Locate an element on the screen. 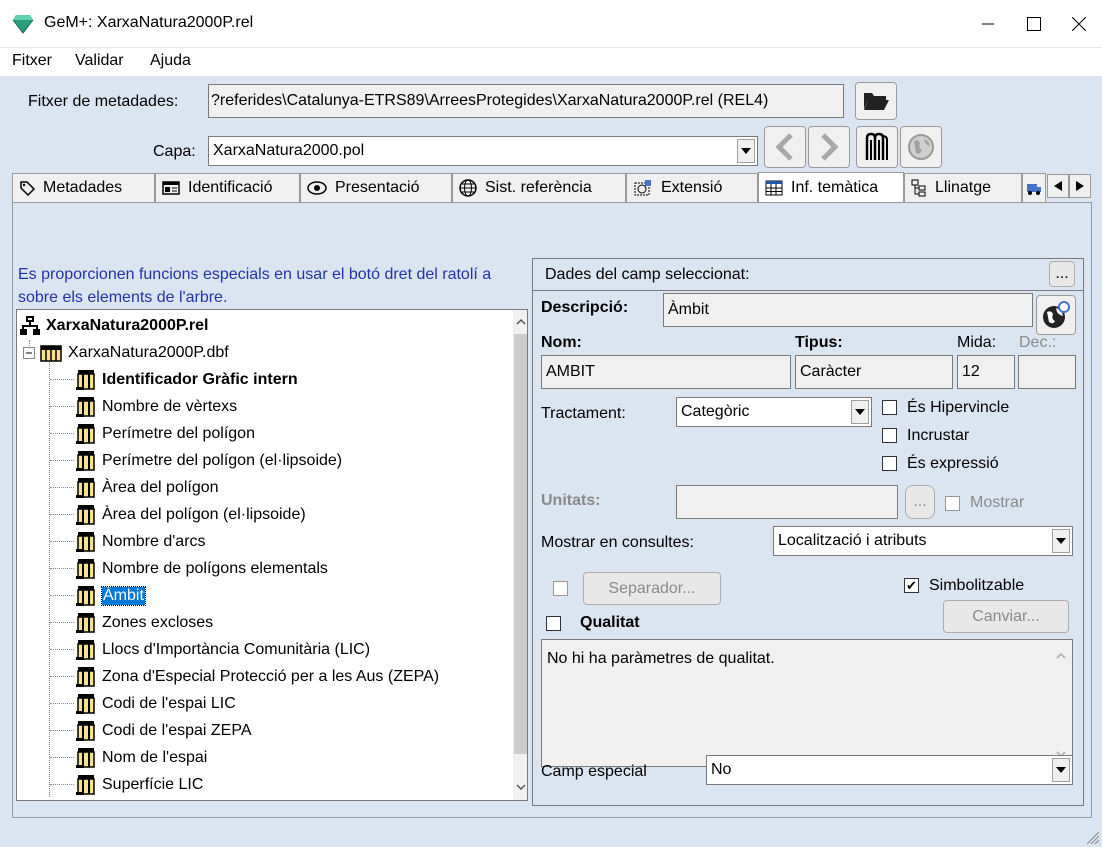 This screenshot has width=1102, height=847. next-layer-button is located at coordinates (829, 147).